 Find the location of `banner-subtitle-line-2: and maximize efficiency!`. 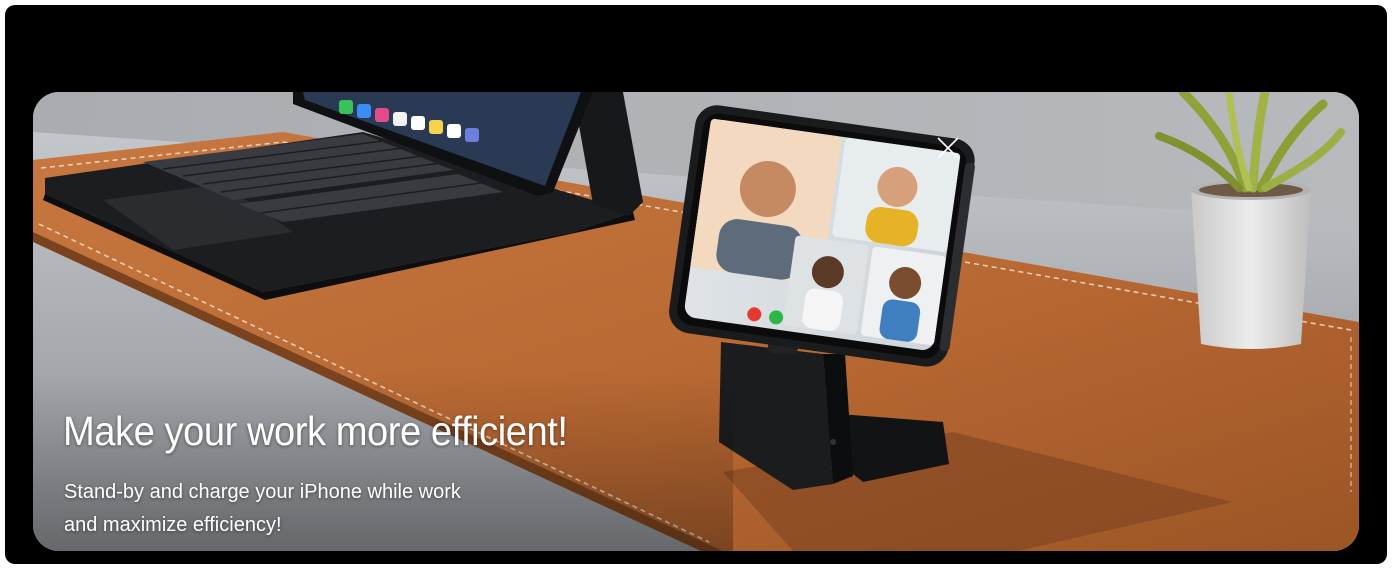

banner-subtitle-line-2: and maximize efficiency! is located at coordinates (173, 525).